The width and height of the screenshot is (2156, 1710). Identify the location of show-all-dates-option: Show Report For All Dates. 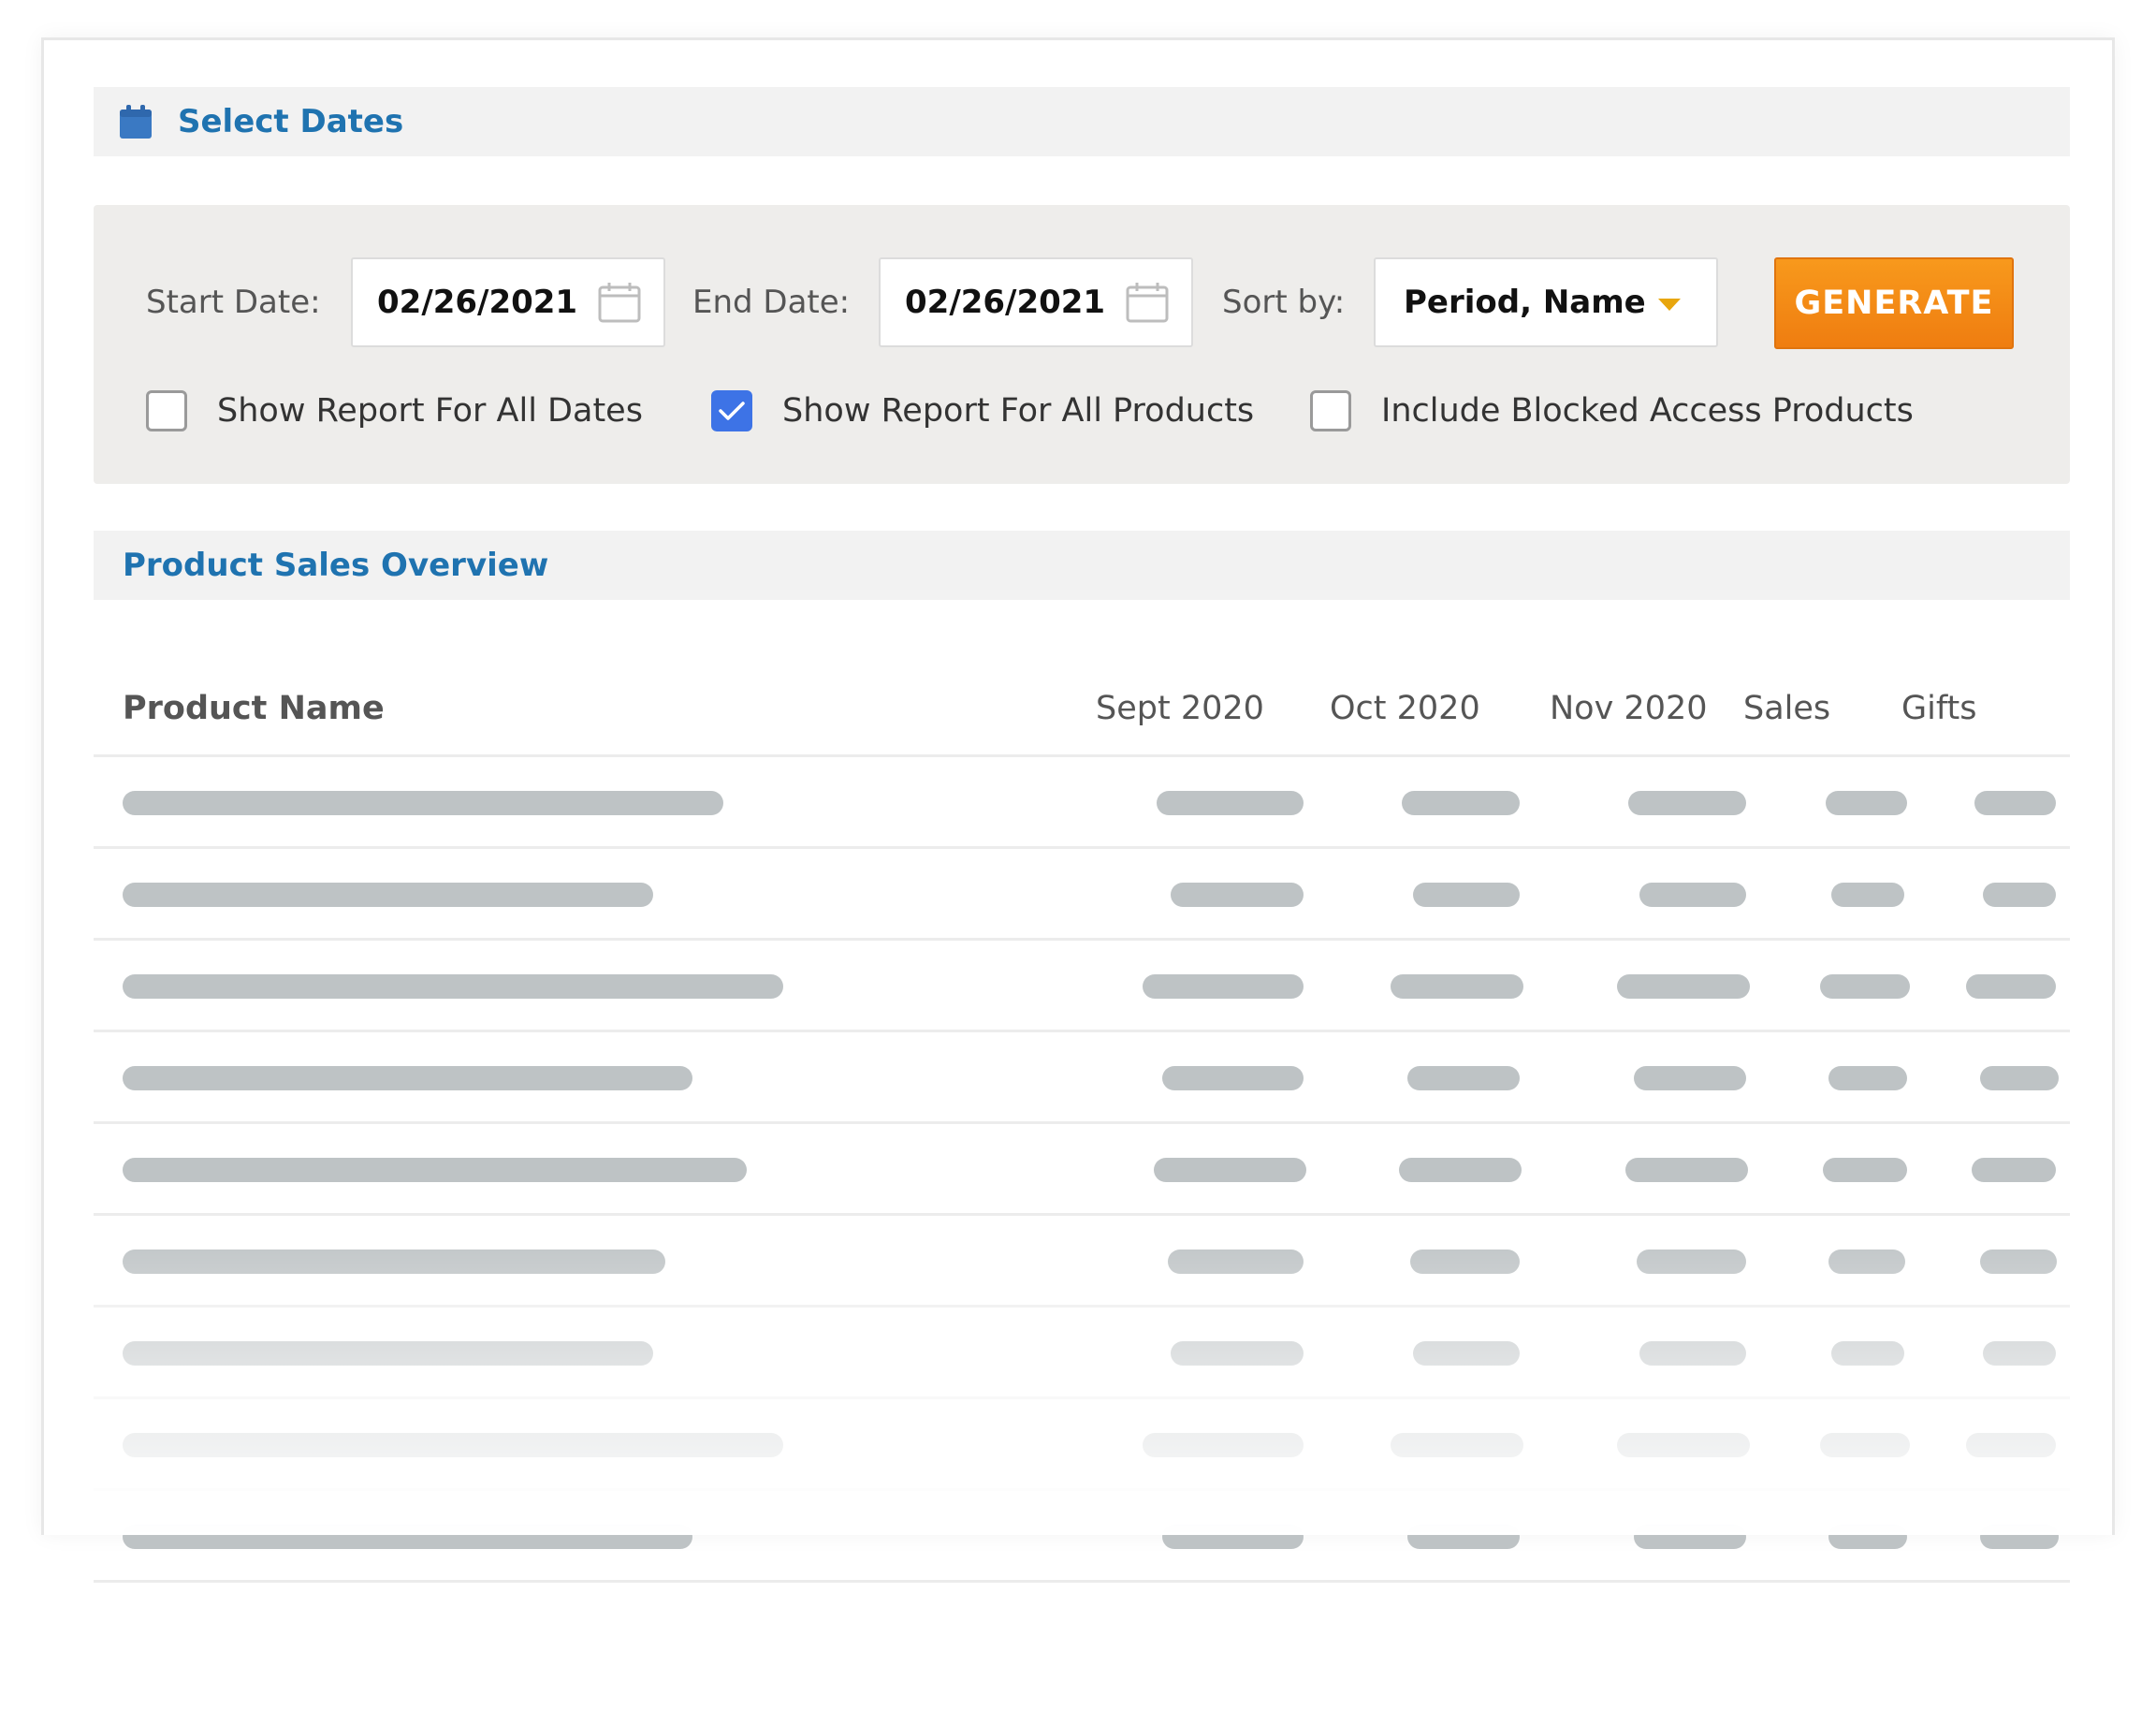
(394, 410).